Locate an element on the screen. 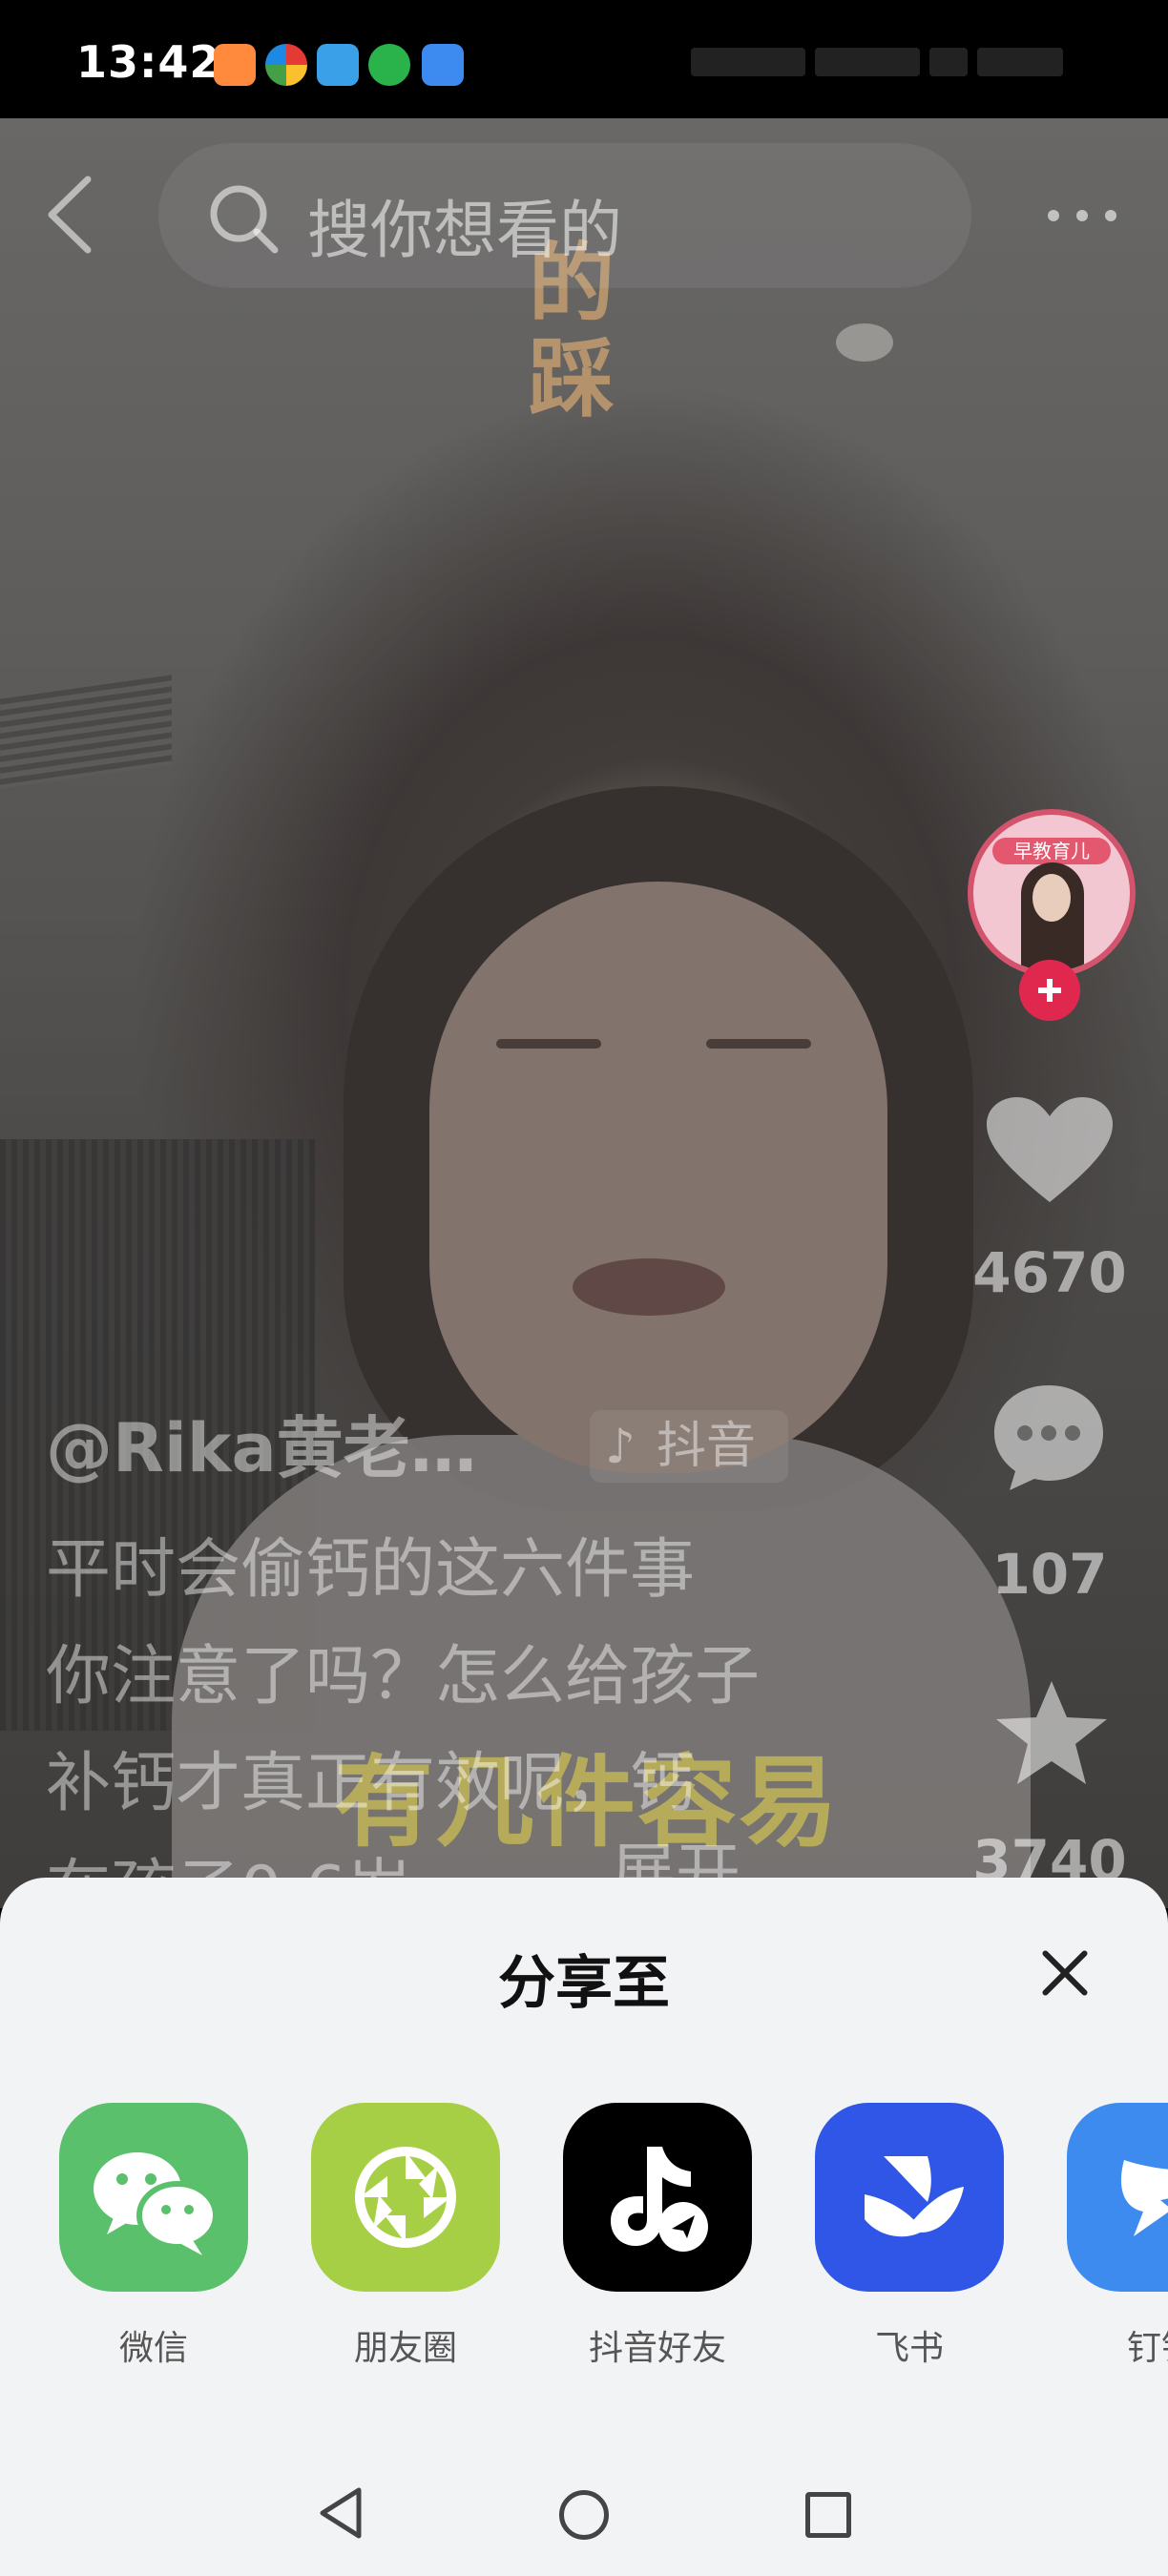 The height and width of the screenshot is (2576, 1168). comment-button is located at coordinates (1049, 1437).